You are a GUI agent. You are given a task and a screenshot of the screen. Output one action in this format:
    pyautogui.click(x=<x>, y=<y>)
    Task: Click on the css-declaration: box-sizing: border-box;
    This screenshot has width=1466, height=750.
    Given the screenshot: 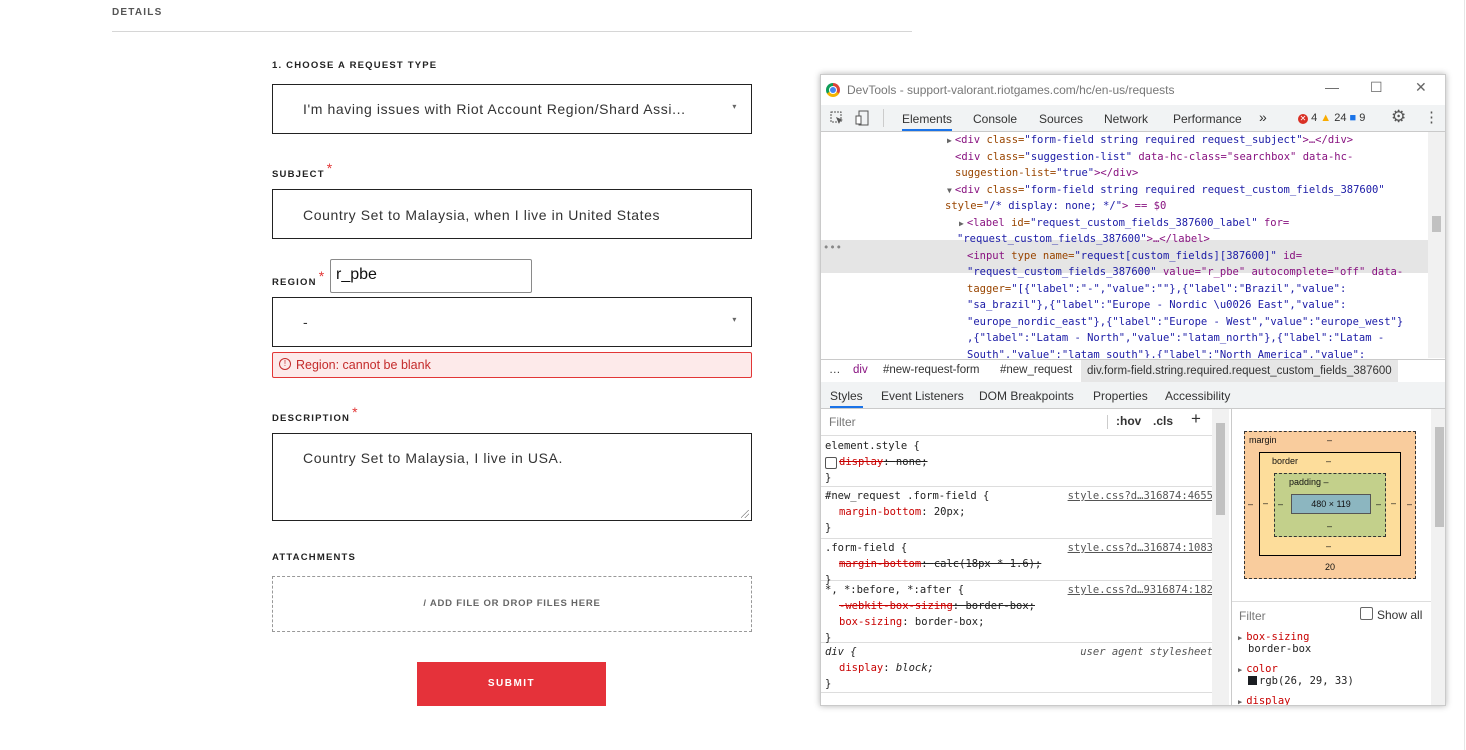 What is the action you would take?
    pyautogui.click(x=911, y=622)
    